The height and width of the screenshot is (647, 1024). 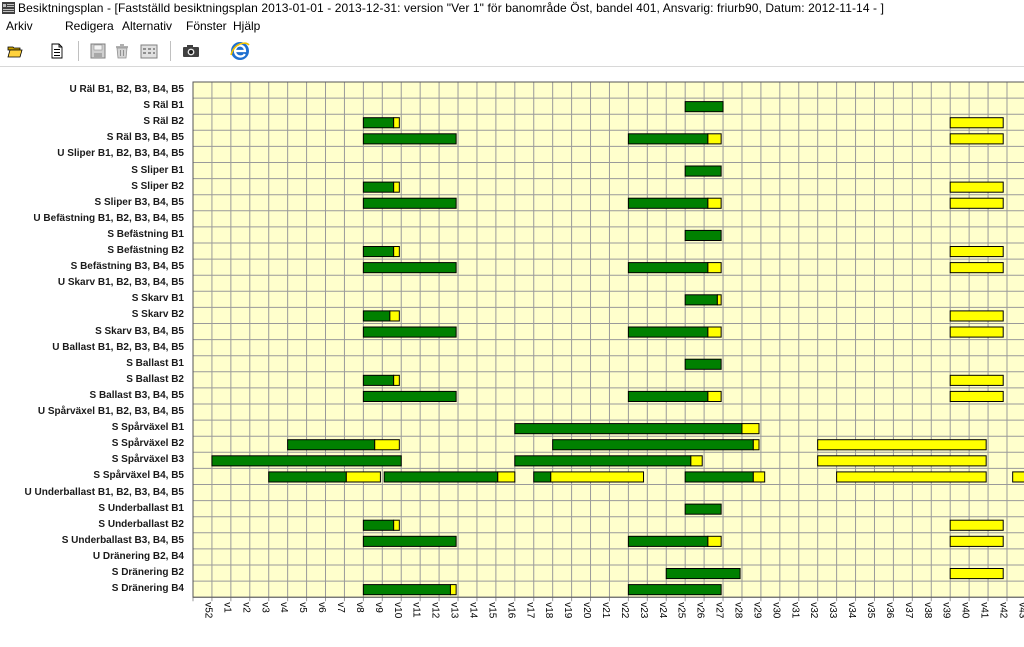 What do you see at coordinates (624, 610) in the screenshot?
I see `week-tick-label: v22` at bounding box center [624, 610].